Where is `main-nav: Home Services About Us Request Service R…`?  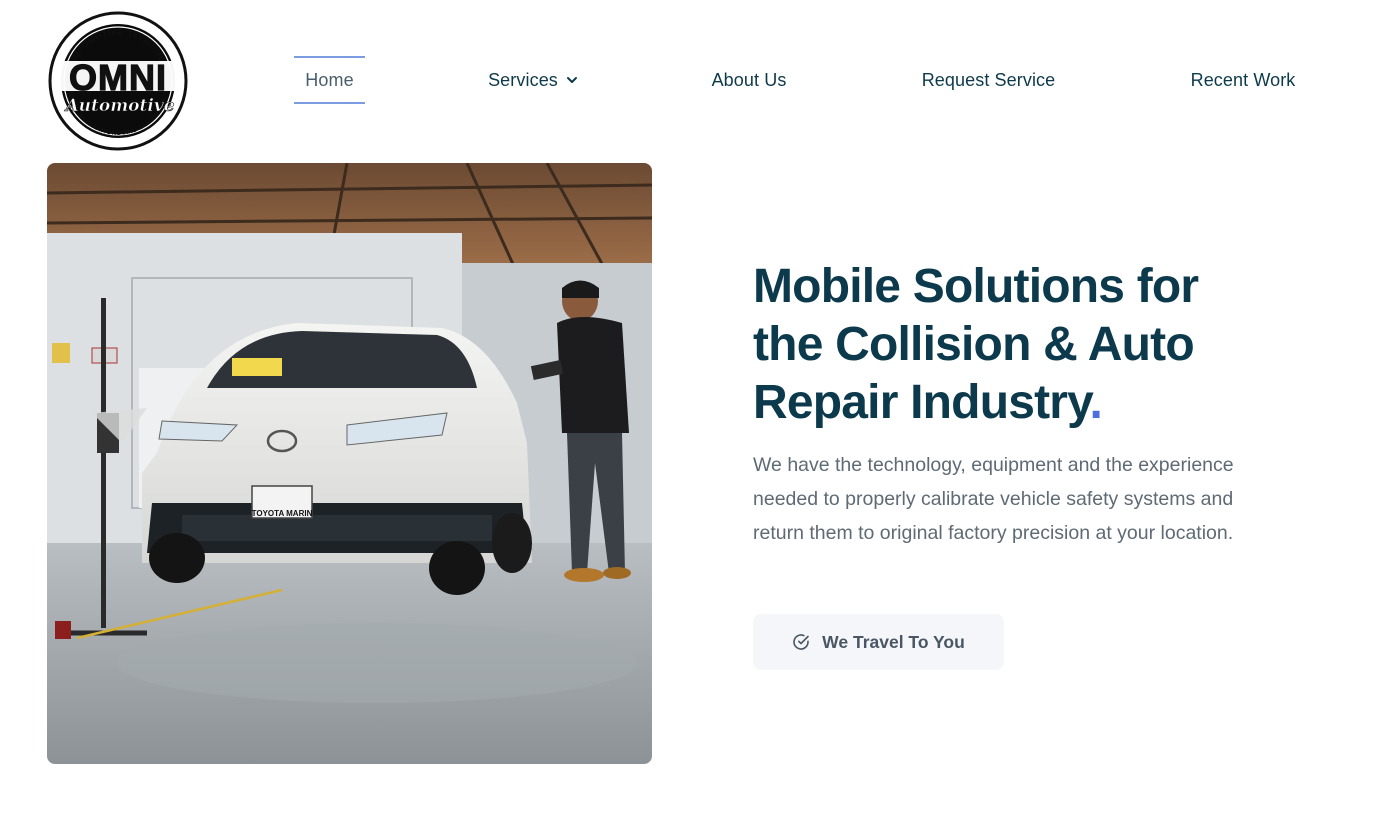 main-nav: Home Services About Us Request Service R… is located at coordinates (689, 81).